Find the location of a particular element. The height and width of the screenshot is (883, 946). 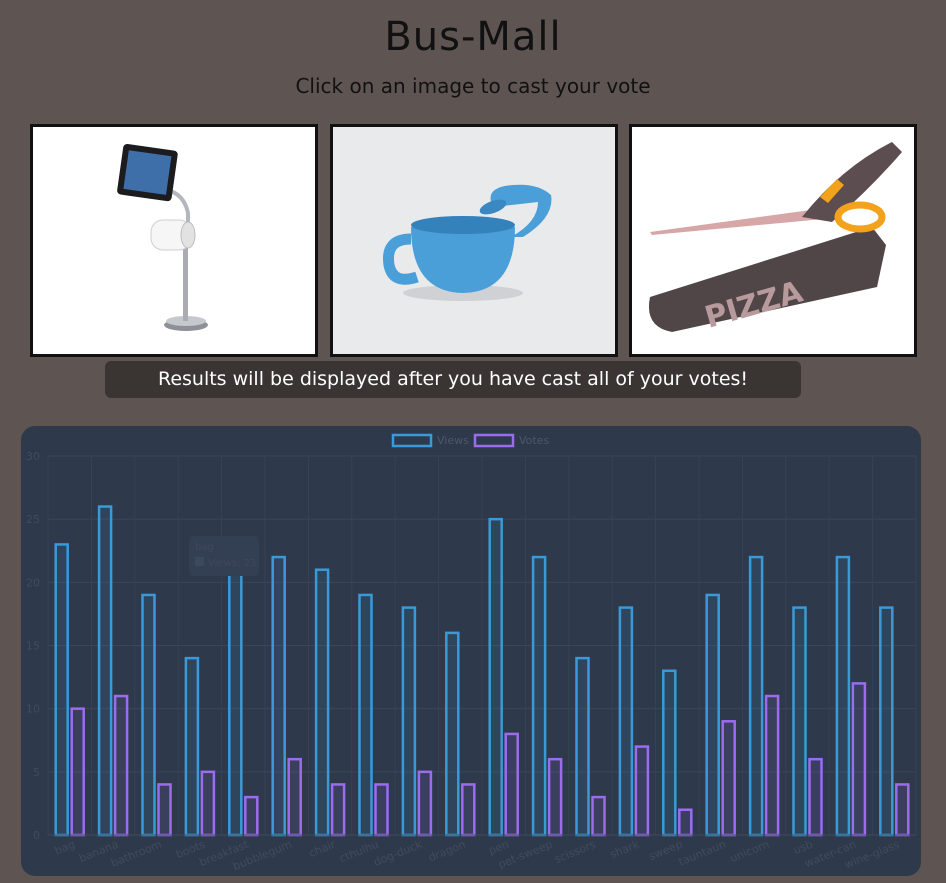

bar-views-dog-duck is located at coordinates (409, 721).